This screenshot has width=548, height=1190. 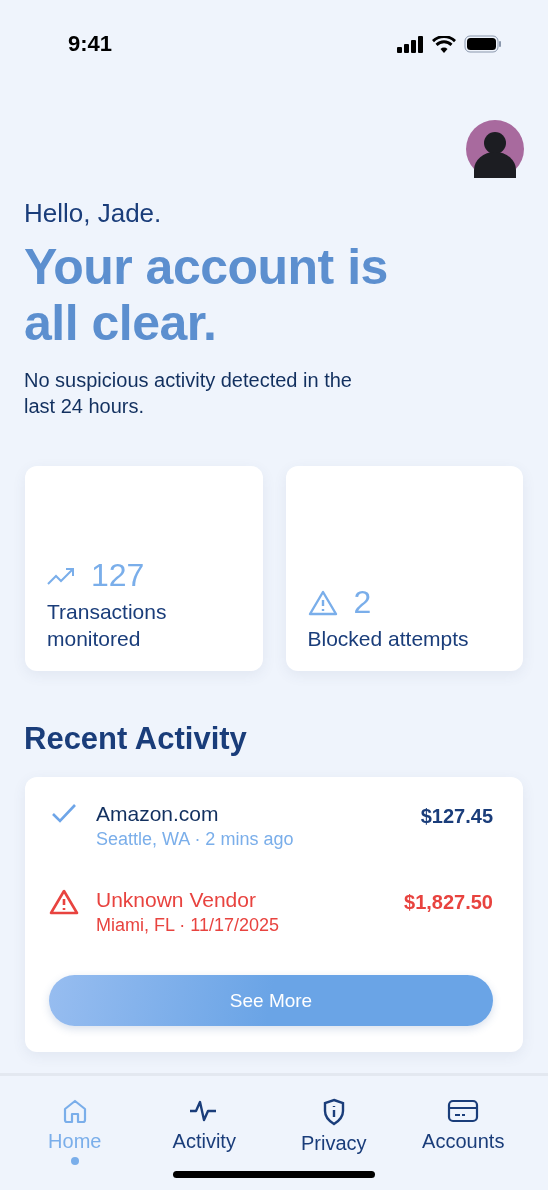 What do you see at coordinates (206, 295) in the screenshot?
I see `headline: Your account is all clear.` at bounding box center [206, 295].